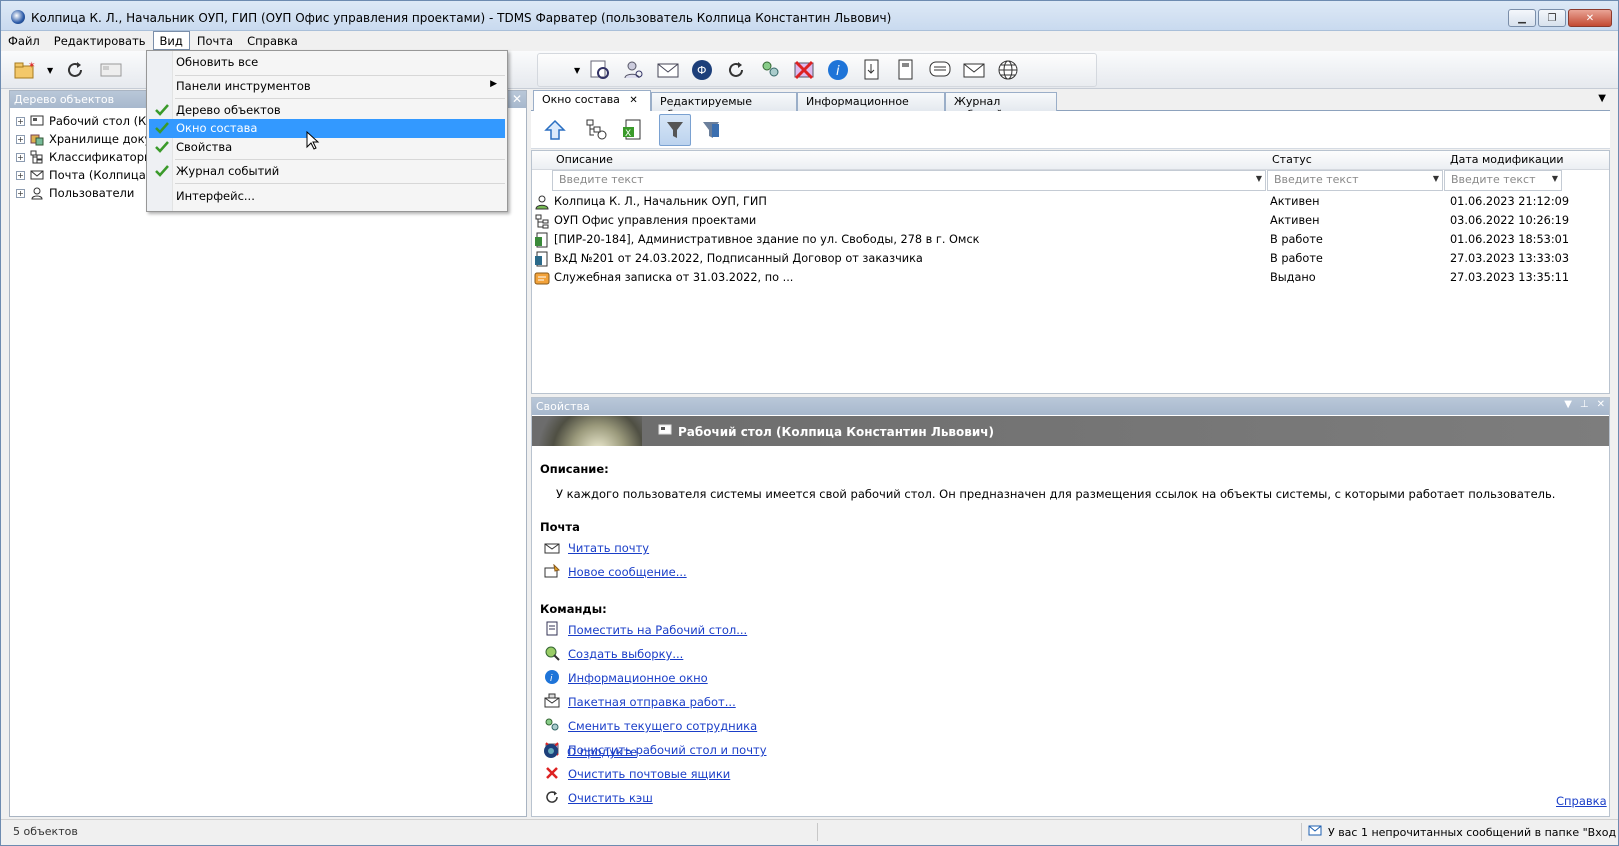  I want to click on close-tab-icon: ✕, so click(633, 100).